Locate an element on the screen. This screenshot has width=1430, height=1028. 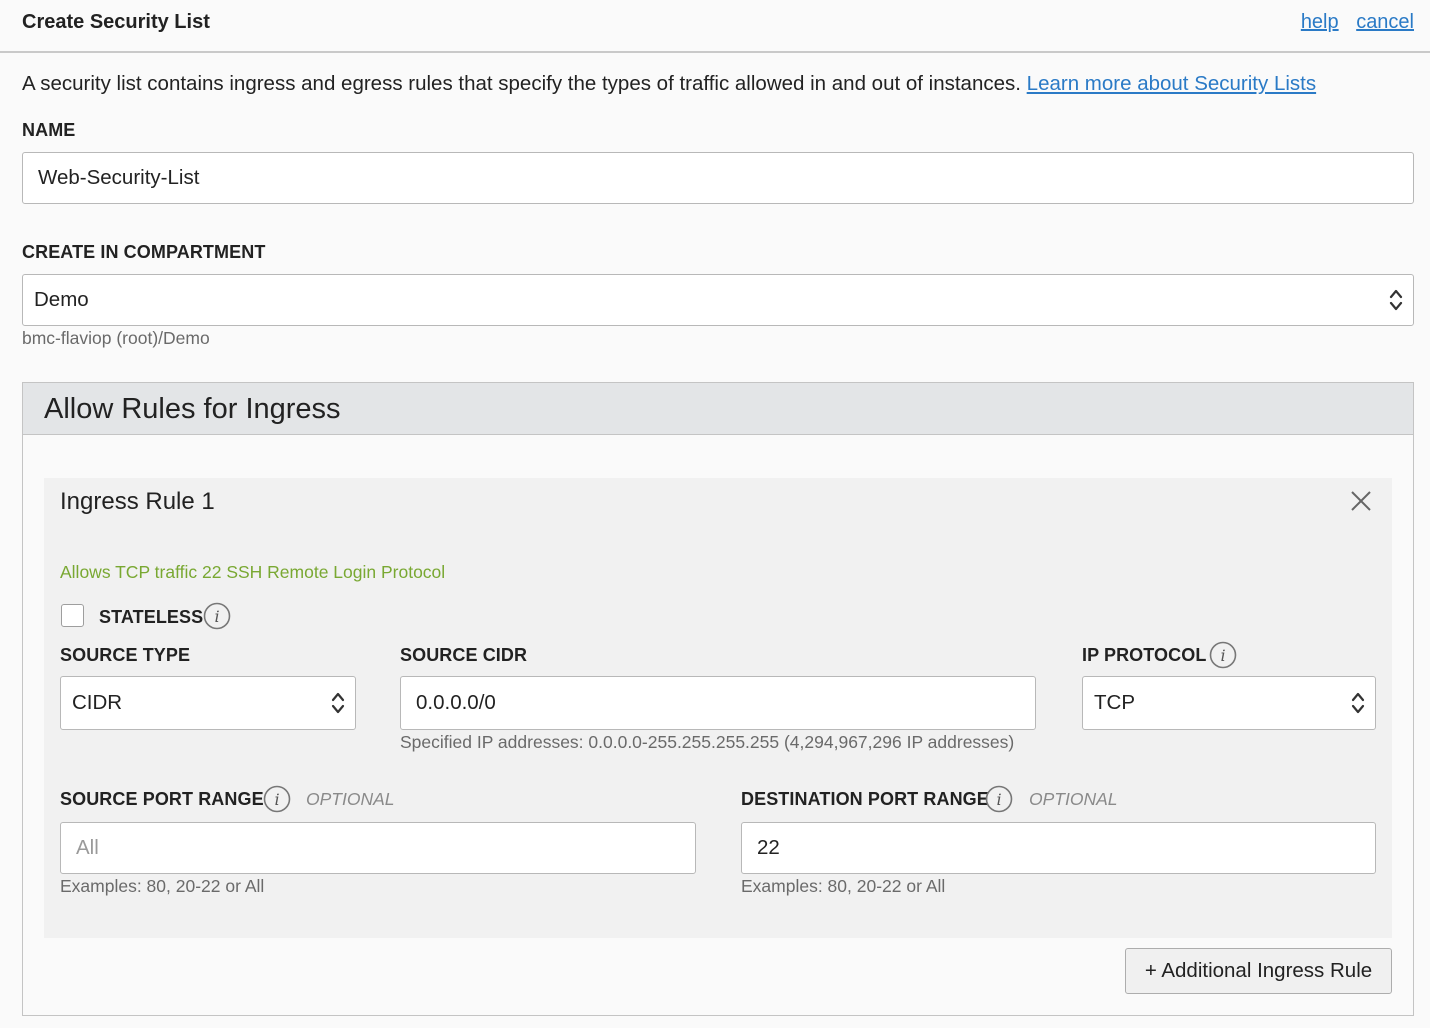
source-type-selected-value: CIDR is located at coordinates (97, 702).